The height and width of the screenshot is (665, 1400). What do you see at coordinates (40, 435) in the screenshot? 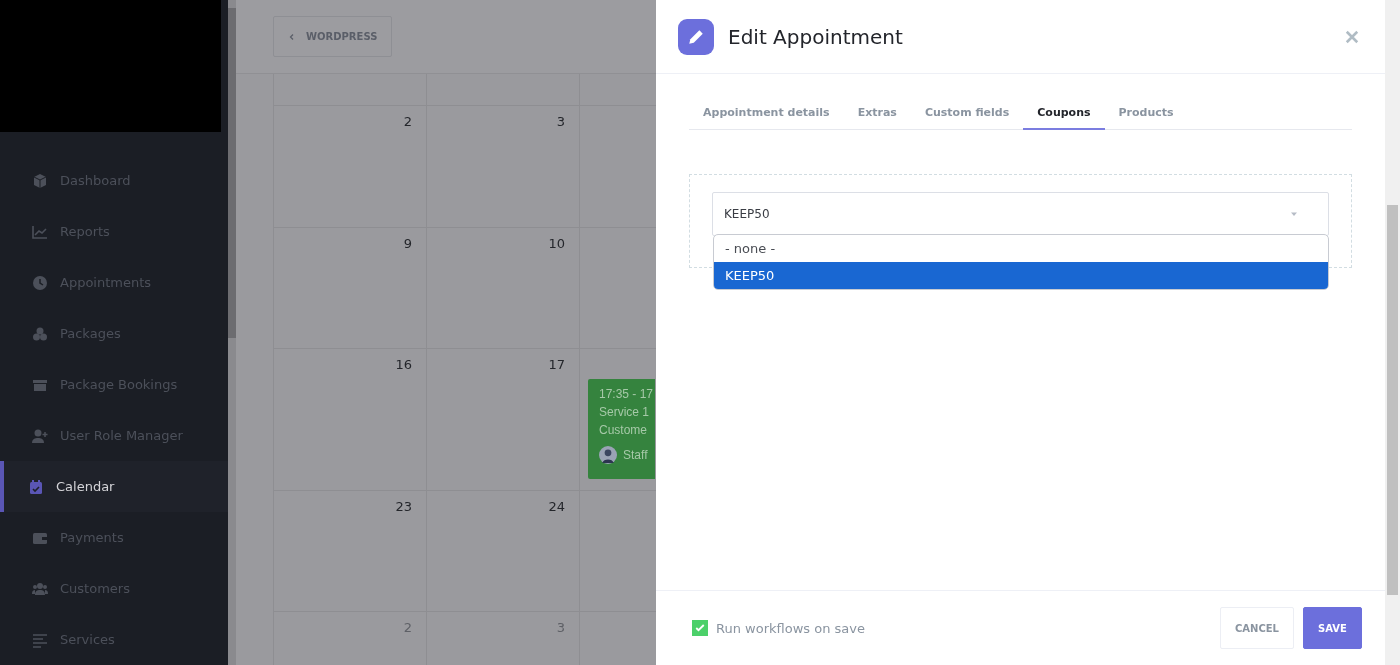
I see `user-add-icon` at bounding box center [40, 435].